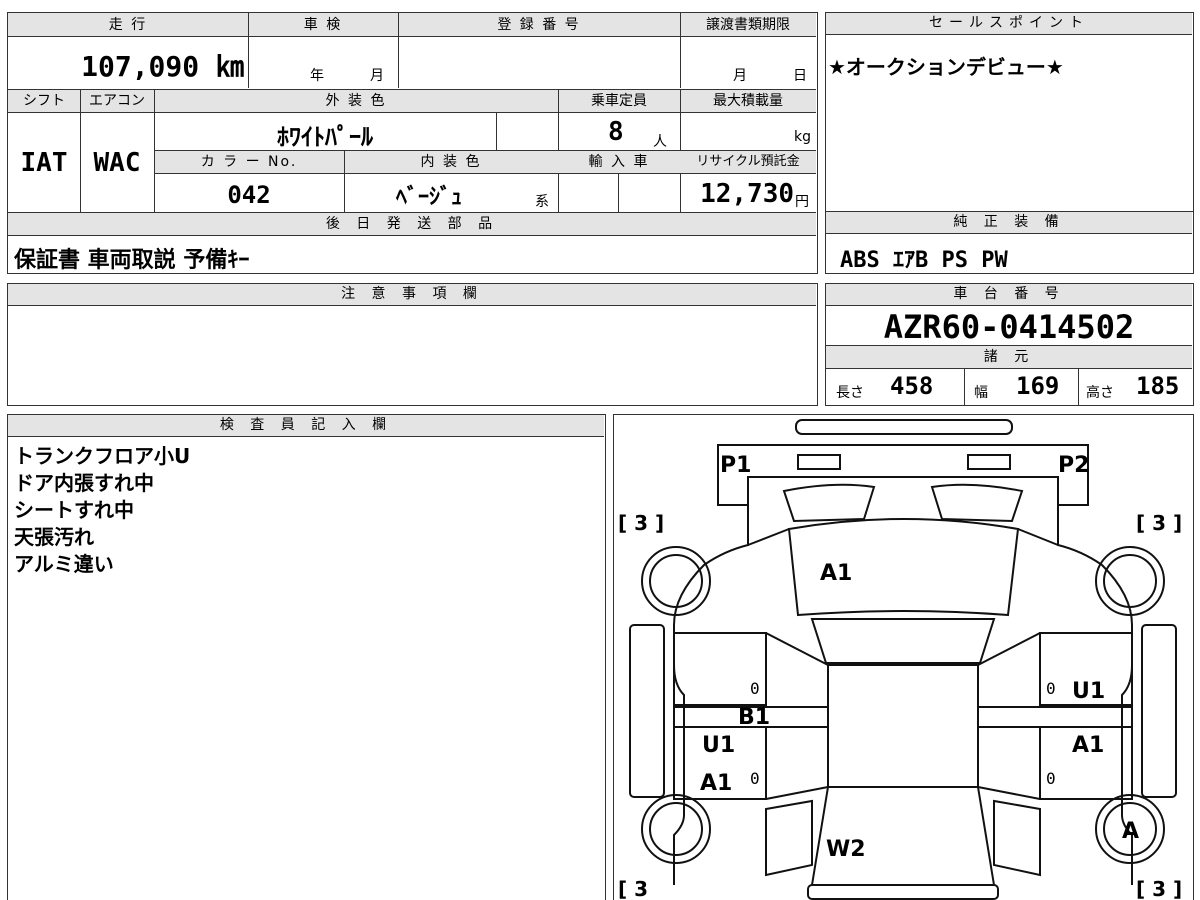 The height and width of the screenshot is (900, 1200). I want to click on sales-point-block: セールスポイント ★オークションデビュー★, so click(1009, 112).